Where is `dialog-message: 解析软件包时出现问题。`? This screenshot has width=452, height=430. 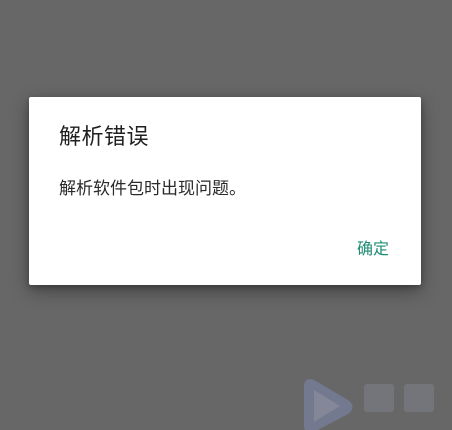
dialog-message: 解析软件包时出现问题。 is located at coordinates (152, 189).